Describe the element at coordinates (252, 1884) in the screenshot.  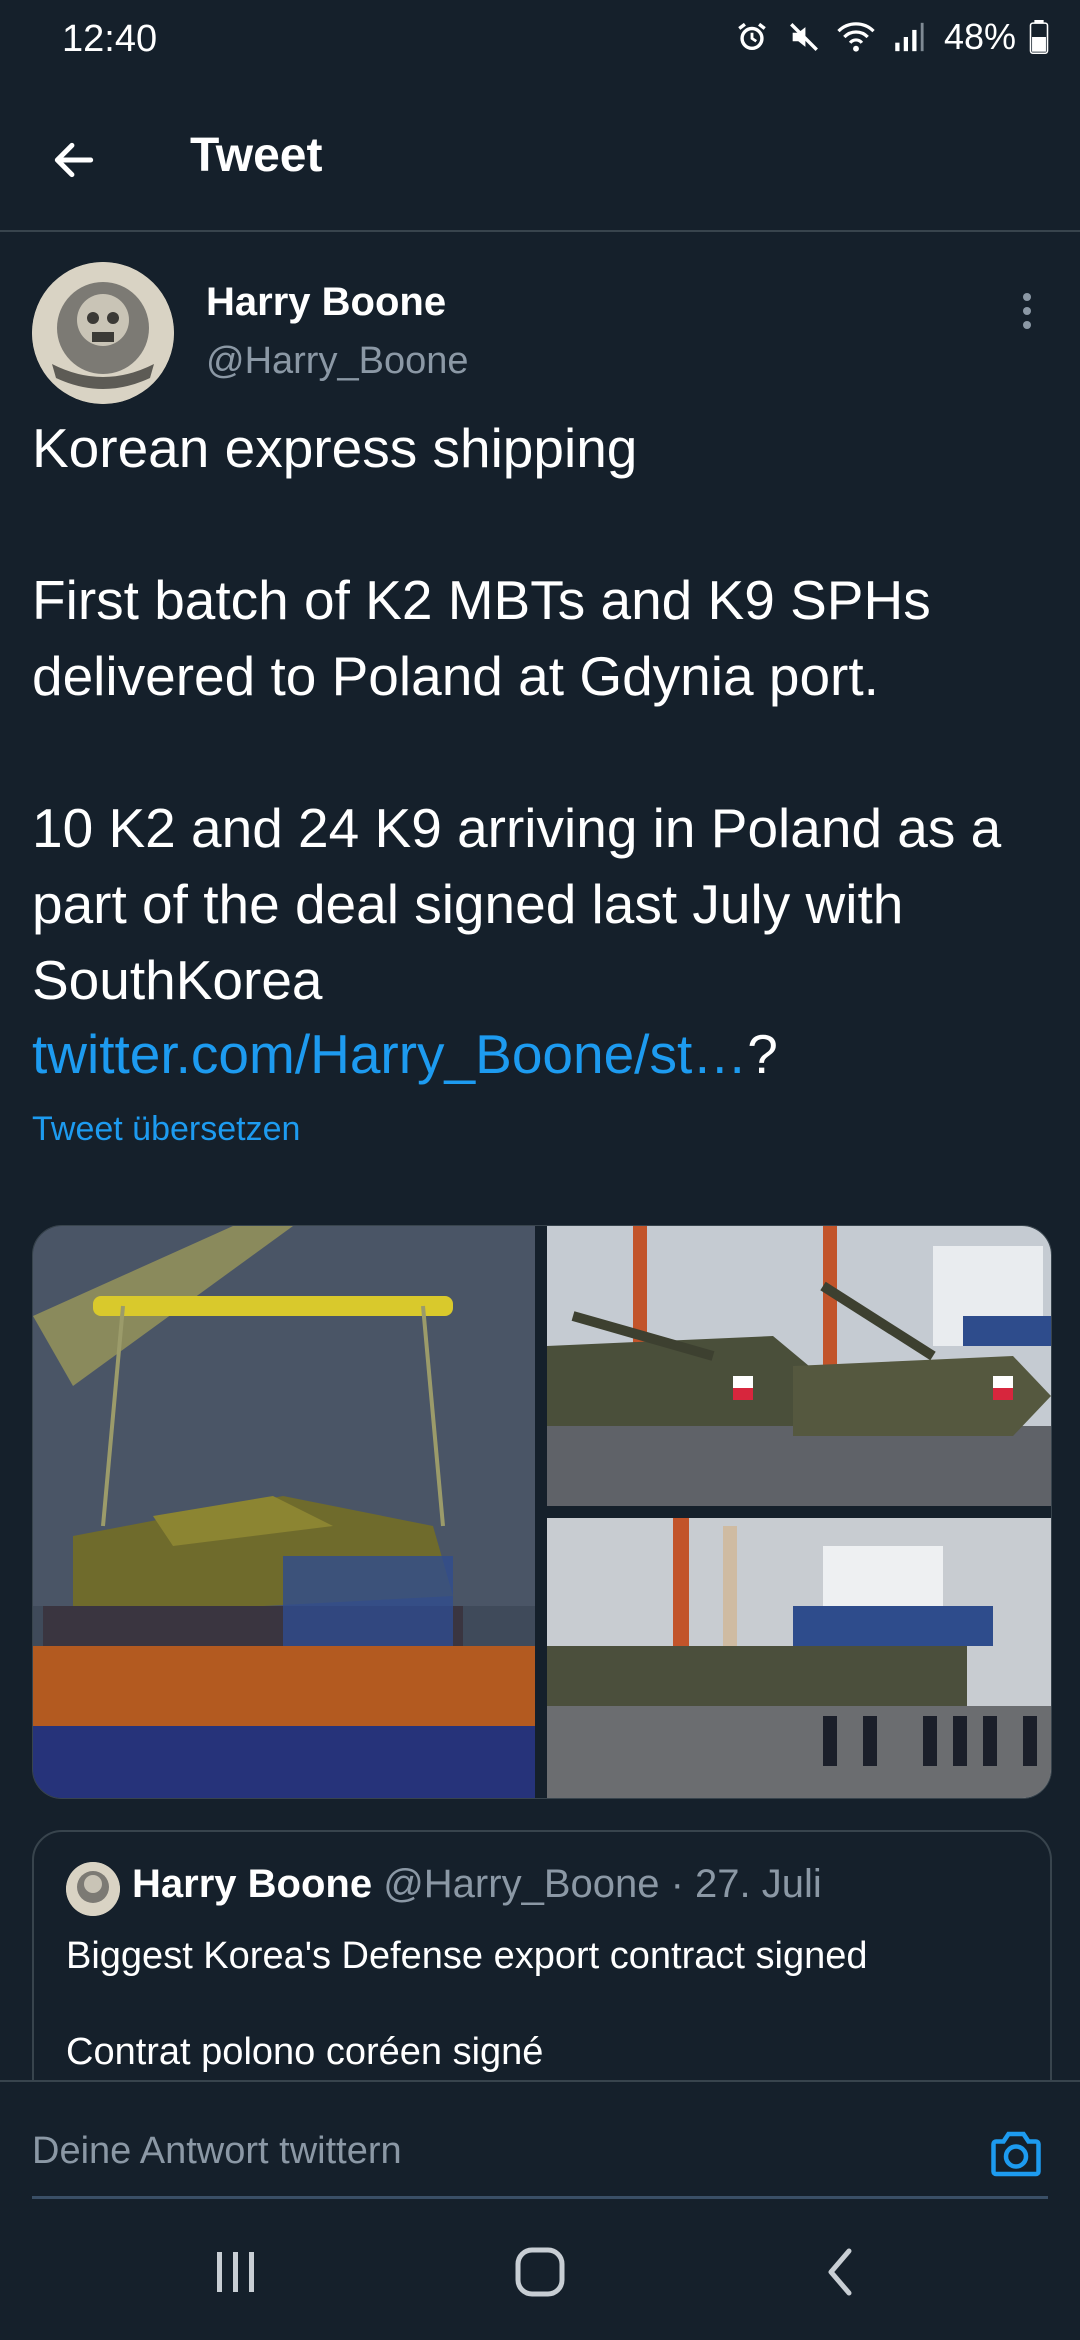
I see `quoted-author-name: Harry Boone` at that location.